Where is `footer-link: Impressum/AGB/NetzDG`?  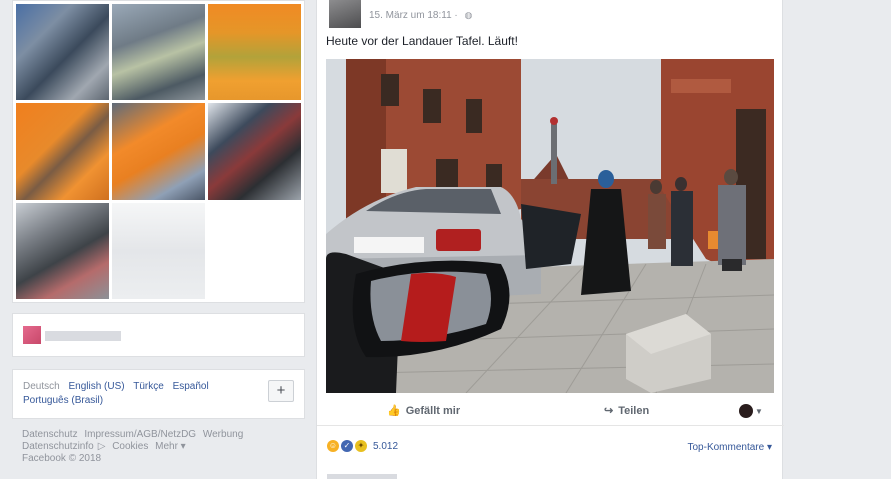 footer-link: Impressum/AGB/NetzDG is located at coordinates (140, 434).